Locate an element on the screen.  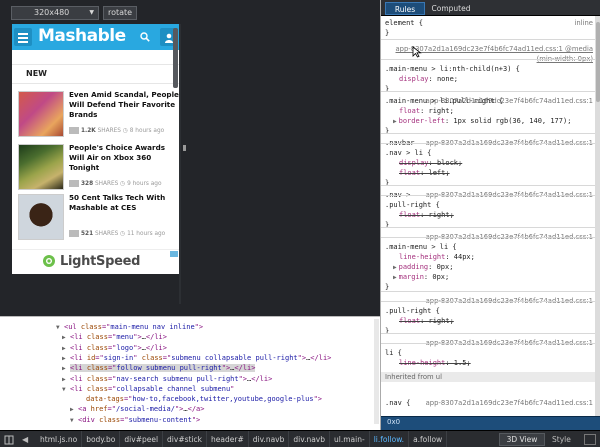
css-selector: .main-menu > li.pull-right { is located at coordinates (444, 101).